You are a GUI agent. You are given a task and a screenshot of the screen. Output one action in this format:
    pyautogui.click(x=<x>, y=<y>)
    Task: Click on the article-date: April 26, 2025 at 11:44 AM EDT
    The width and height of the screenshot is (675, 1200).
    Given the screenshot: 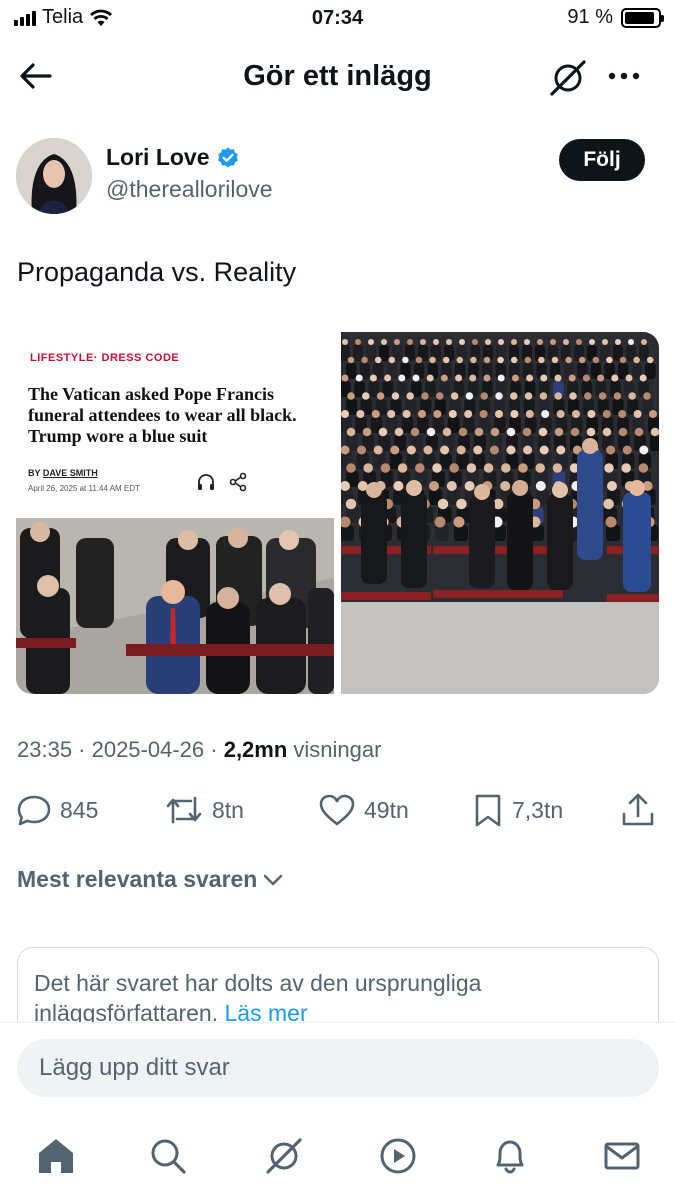 What is the action you would take?
    pyautogui.click(x=84, y=488)
    